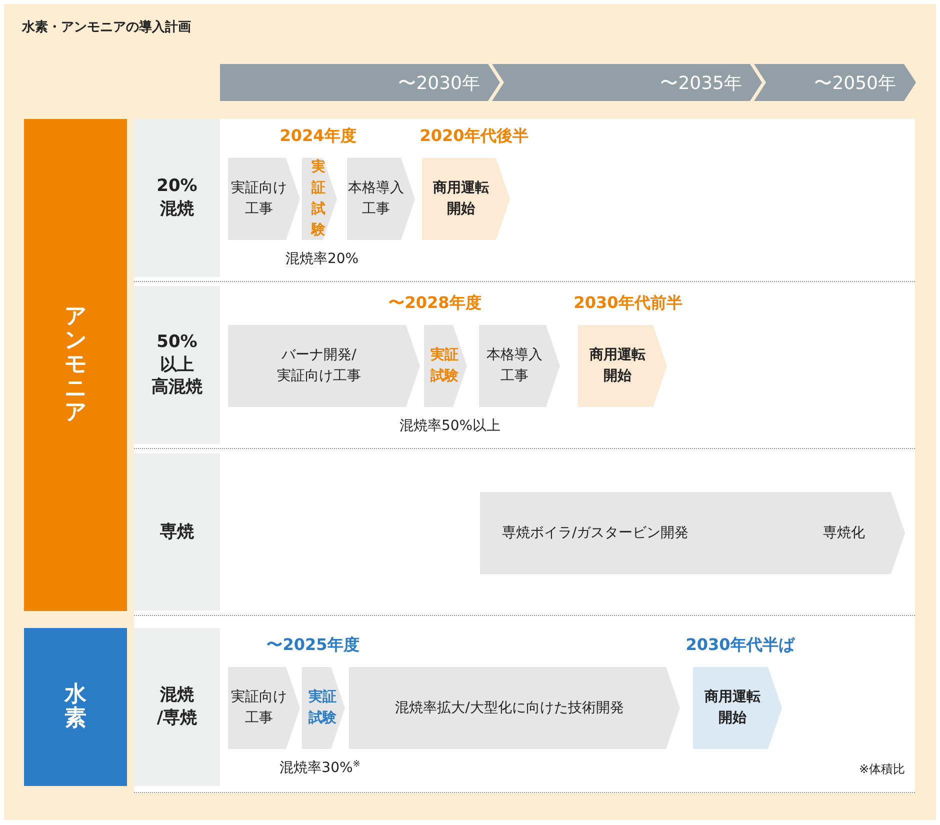  What do you see at coordinates (75, 707) in the screenshot?
I see `category-label: 水素` at bounding box center [75, 707].